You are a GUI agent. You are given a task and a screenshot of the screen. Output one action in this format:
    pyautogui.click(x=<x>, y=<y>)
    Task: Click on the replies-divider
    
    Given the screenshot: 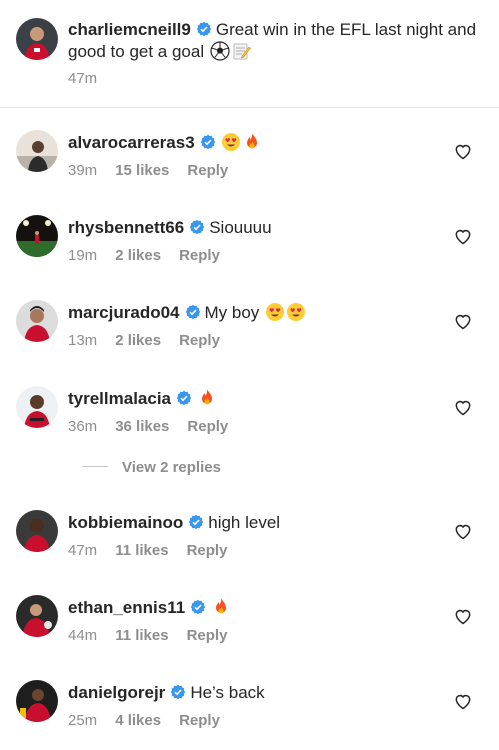 What is the action you would take?
    pyautogui.click(x=95, y=466)
    